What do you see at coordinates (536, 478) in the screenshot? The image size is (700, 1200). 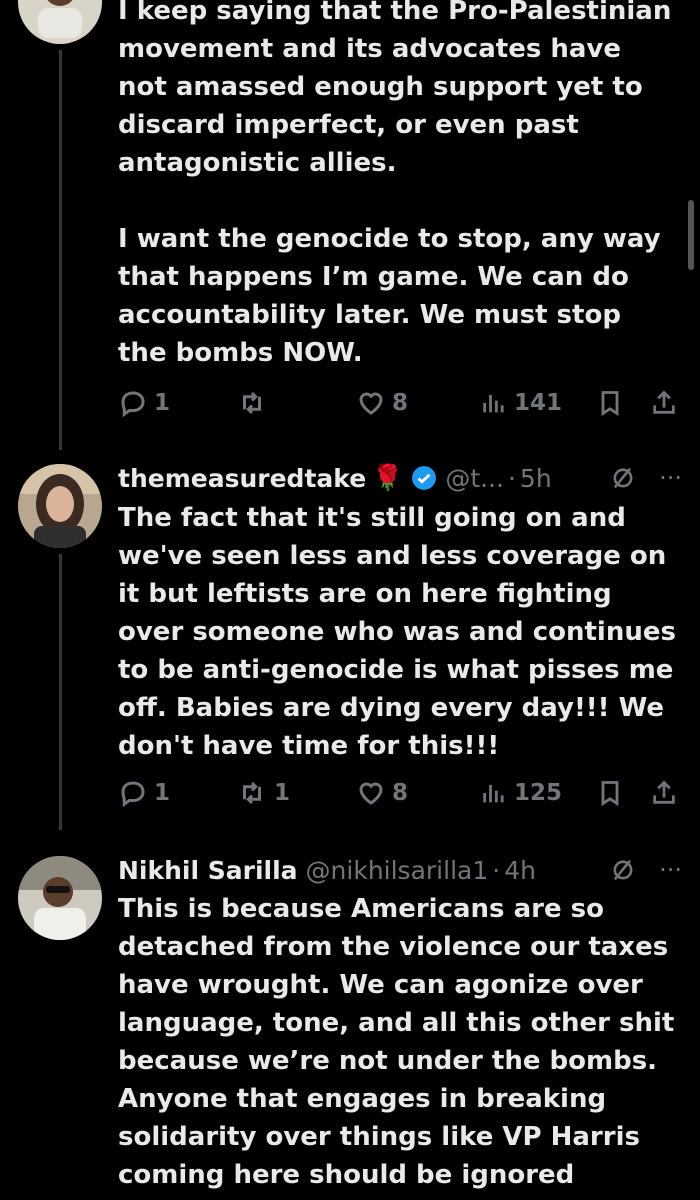 I see `timestamp: 5h` at bounding box center [536, 478].